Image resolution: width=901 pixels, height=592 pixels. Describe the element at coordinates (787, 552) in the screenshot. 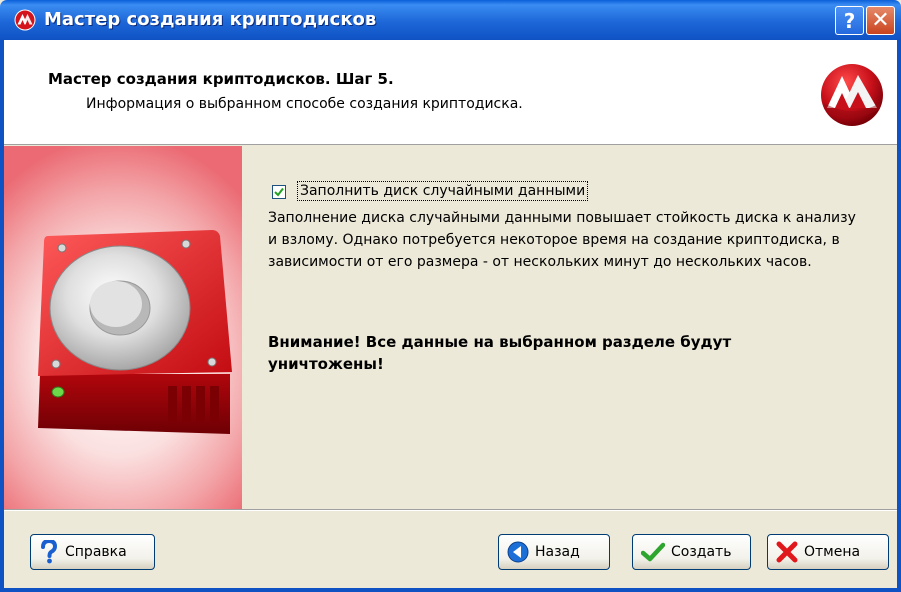

I see `red-x-icon` at that location.